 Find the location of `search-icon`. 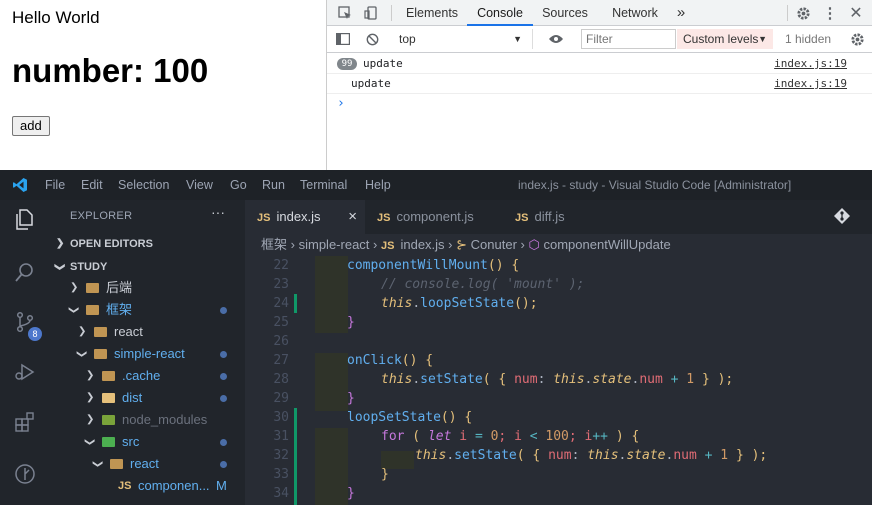

search-icon is located at coordinates (25, 272).